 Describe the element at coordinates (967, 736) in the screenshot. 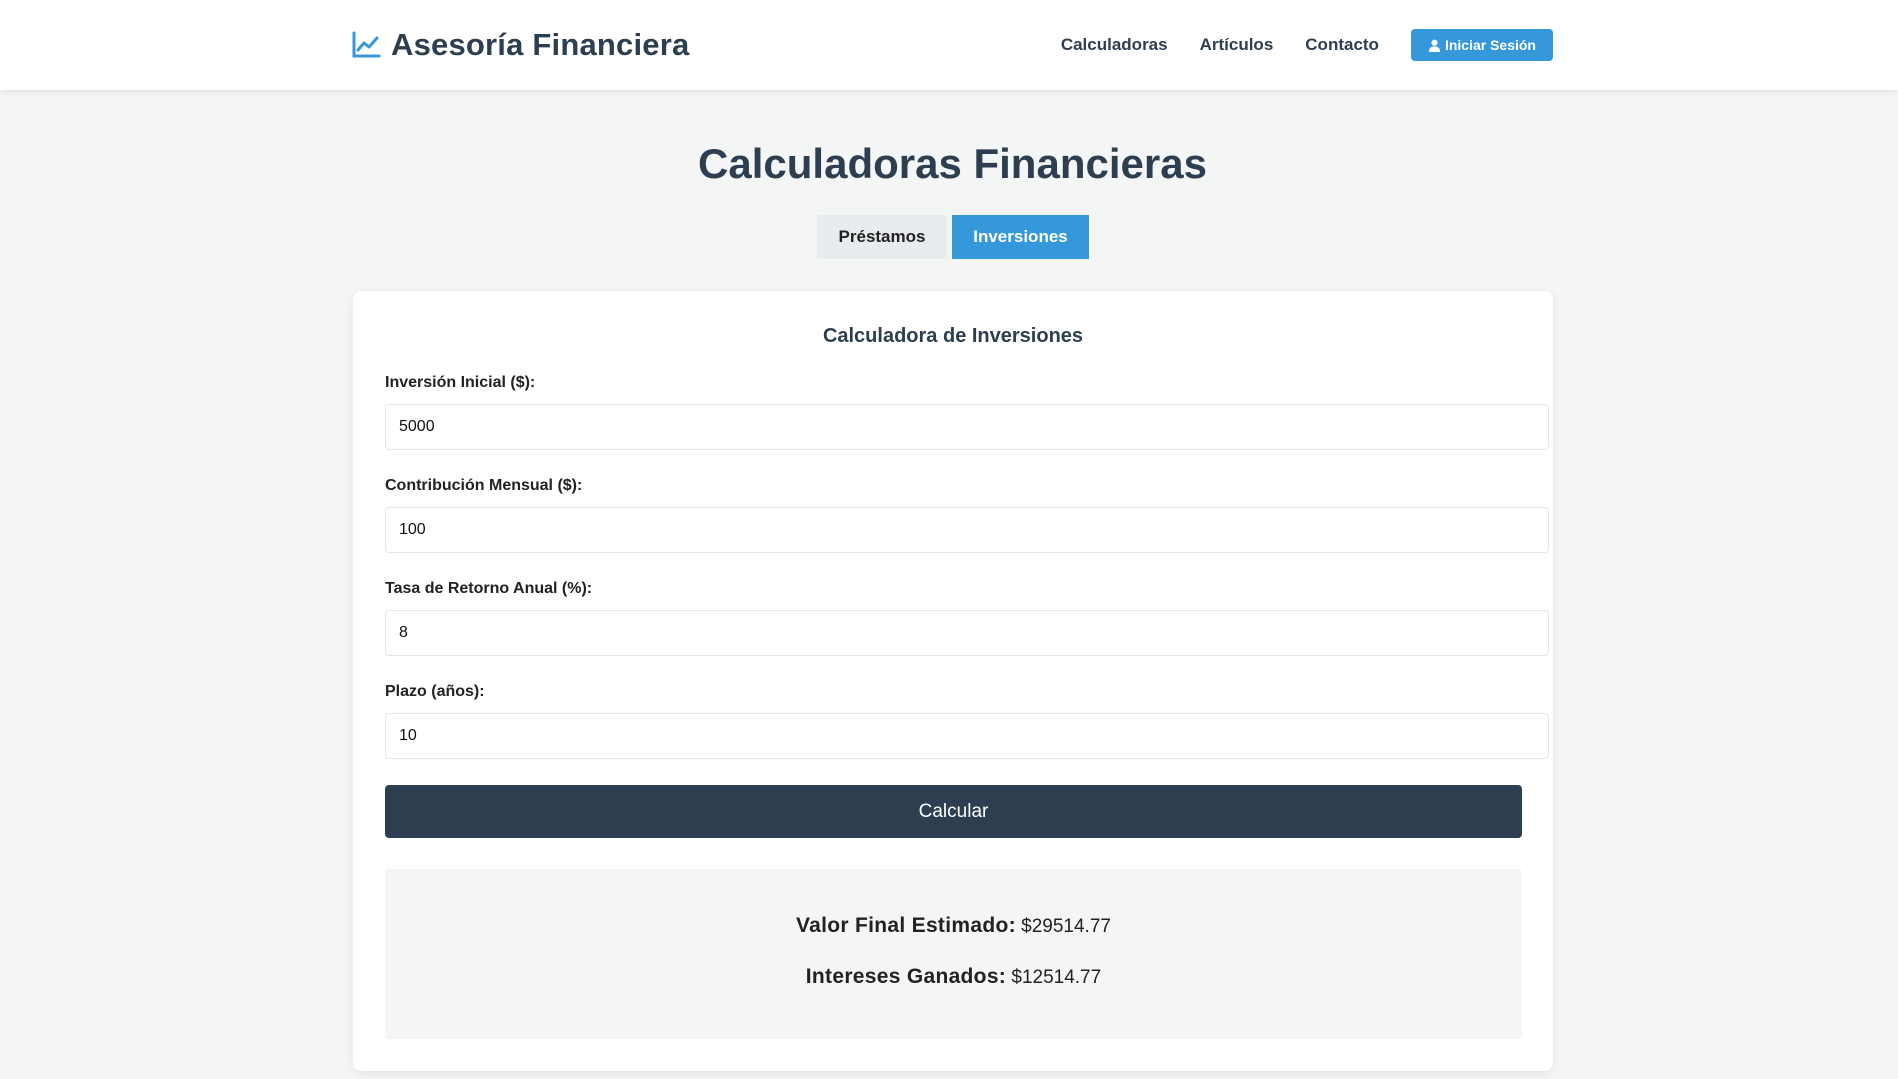

I see `term-years-input` at that location.